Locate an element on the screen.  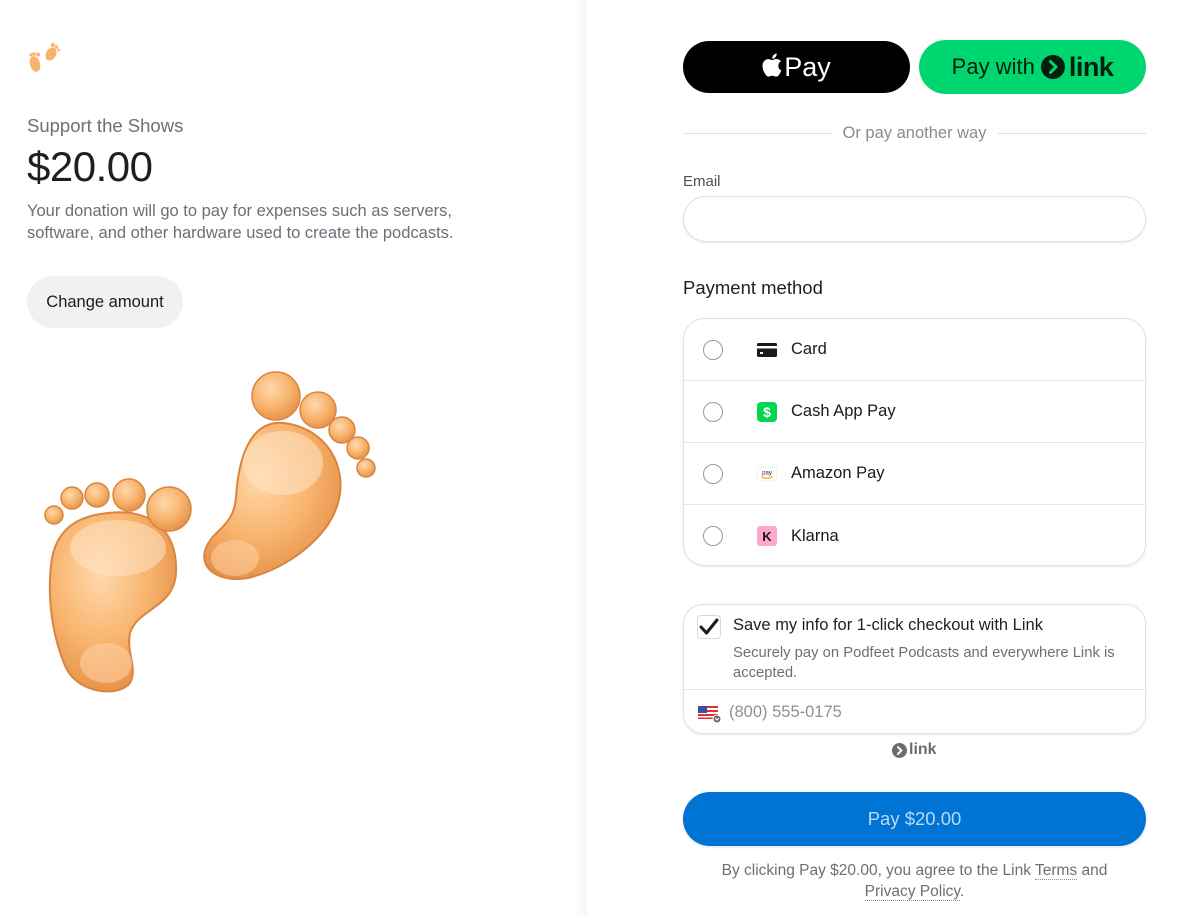
payment-method-title: Payment method is located at coordinates (753, 287).